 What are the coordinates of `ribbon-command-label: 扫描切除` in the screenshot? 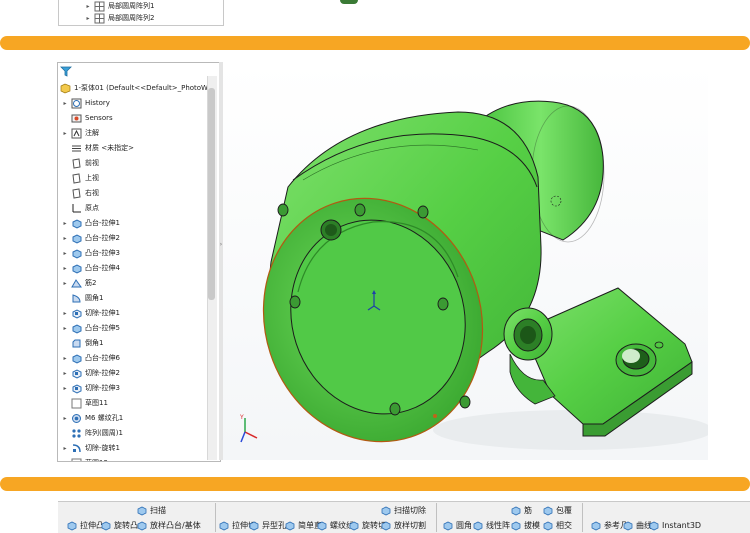 It's located at (410, 510).